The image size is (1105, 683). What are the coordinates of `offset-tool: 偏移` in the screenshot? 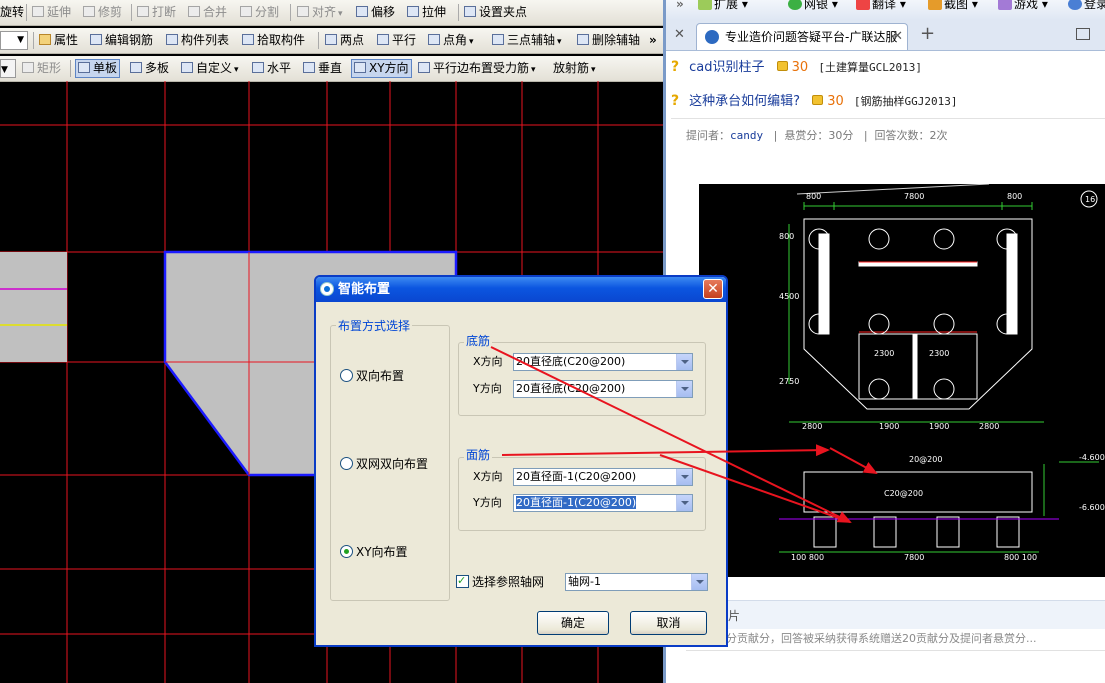 It's located at (375, 12).